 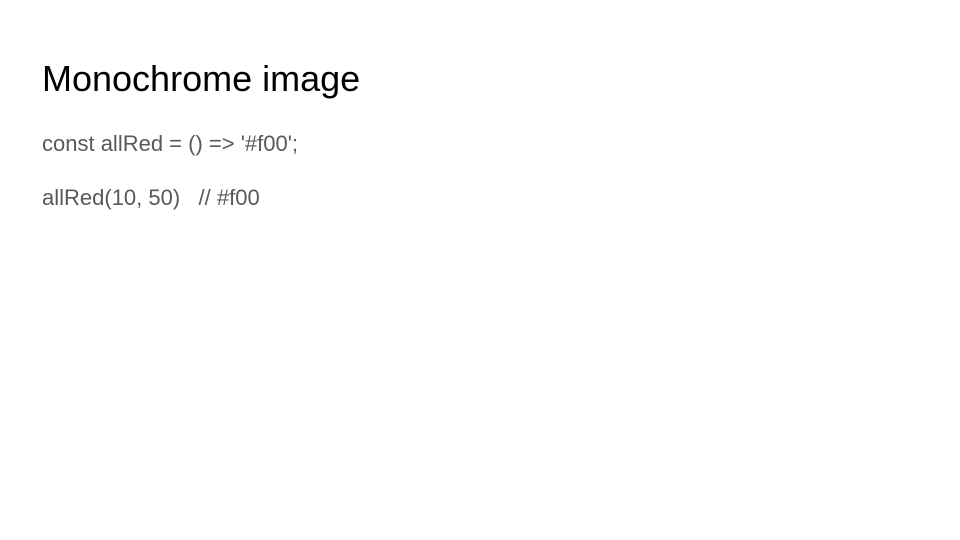 What do you see at coordinates (201, 78) in the screenshot?
I see `slide-title: Monochrome image` at bounding box center [201, 78].